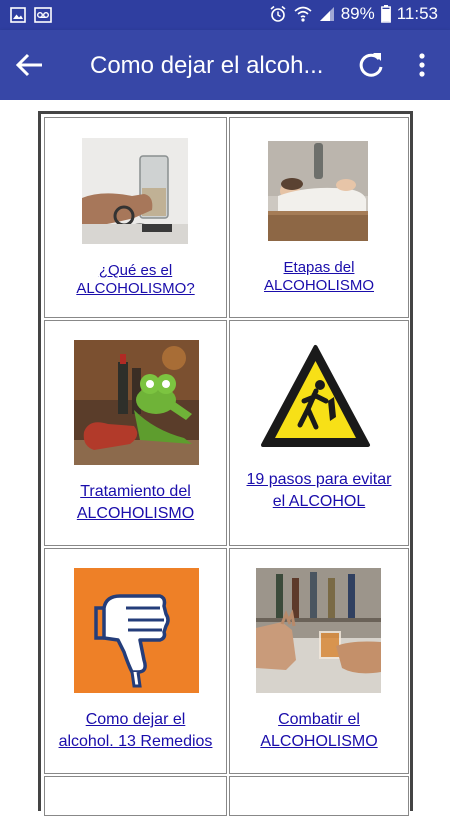 The height and width of the screenshot is (816, 450). Describe the element at coordinates (43, 15) in the screenshot. I see `voicemail-notification-icon` at that location.